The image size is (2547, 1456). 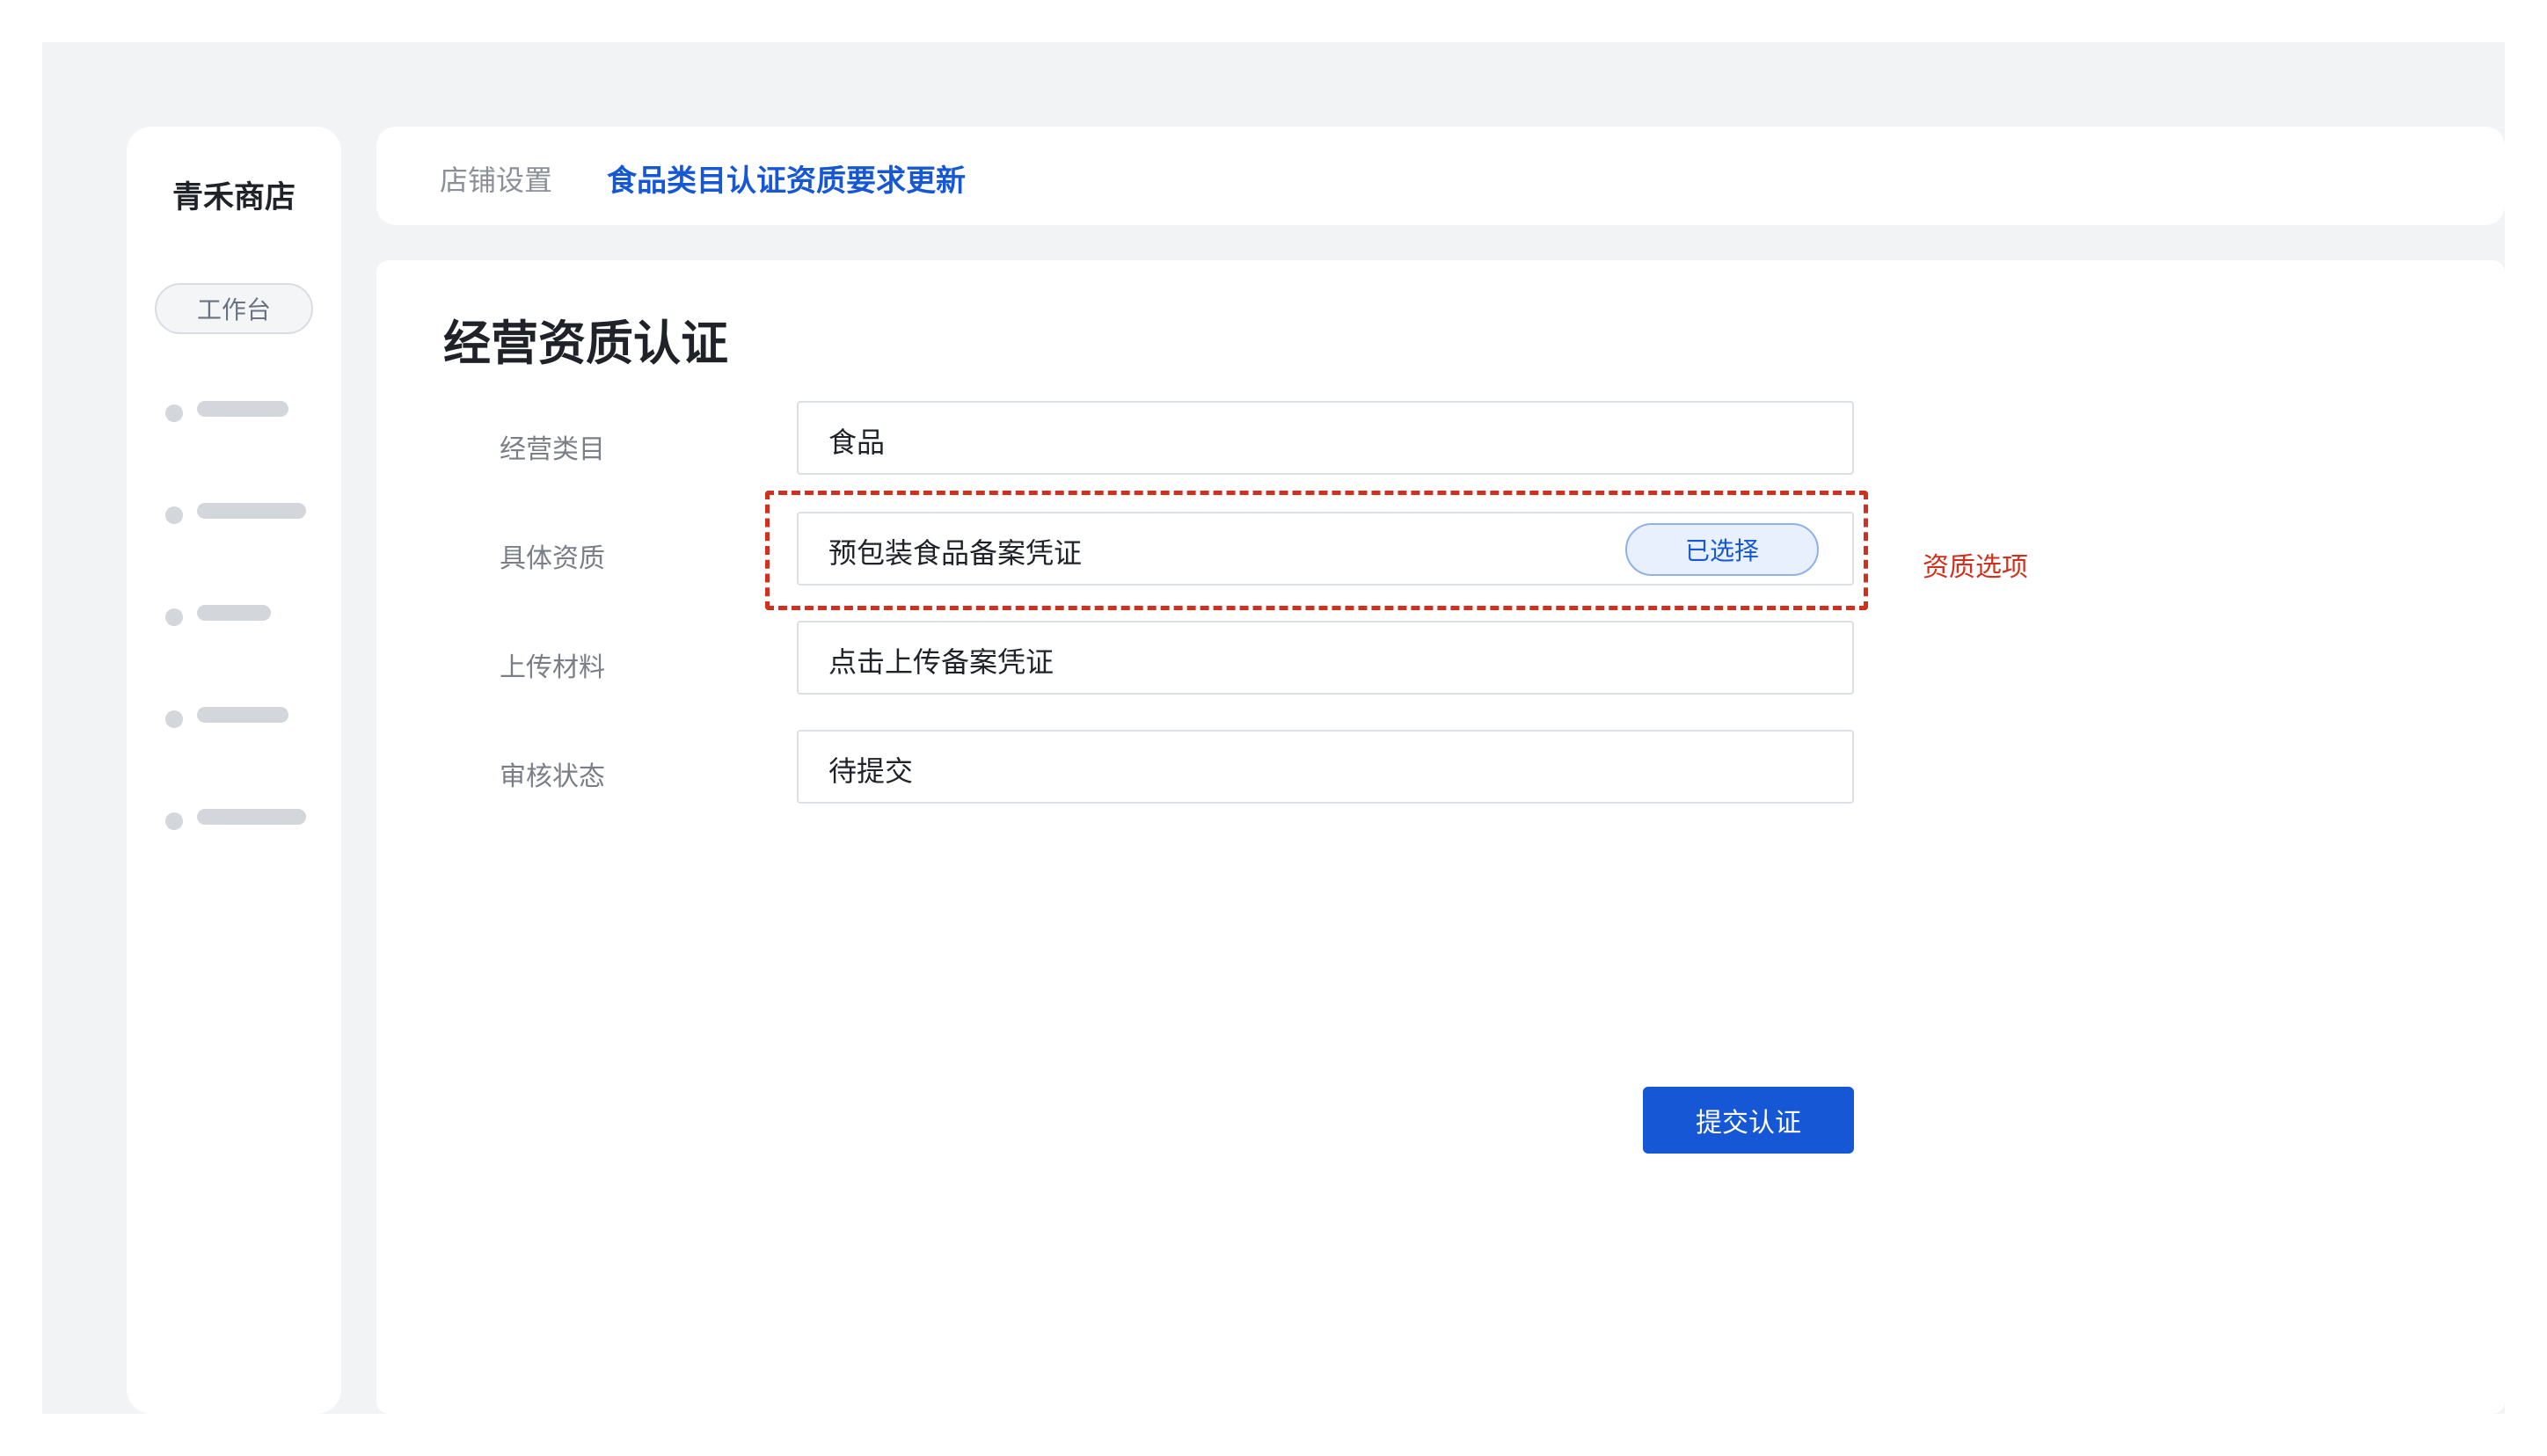 I want to click on highlight-box, so click(x=1316, y=550).